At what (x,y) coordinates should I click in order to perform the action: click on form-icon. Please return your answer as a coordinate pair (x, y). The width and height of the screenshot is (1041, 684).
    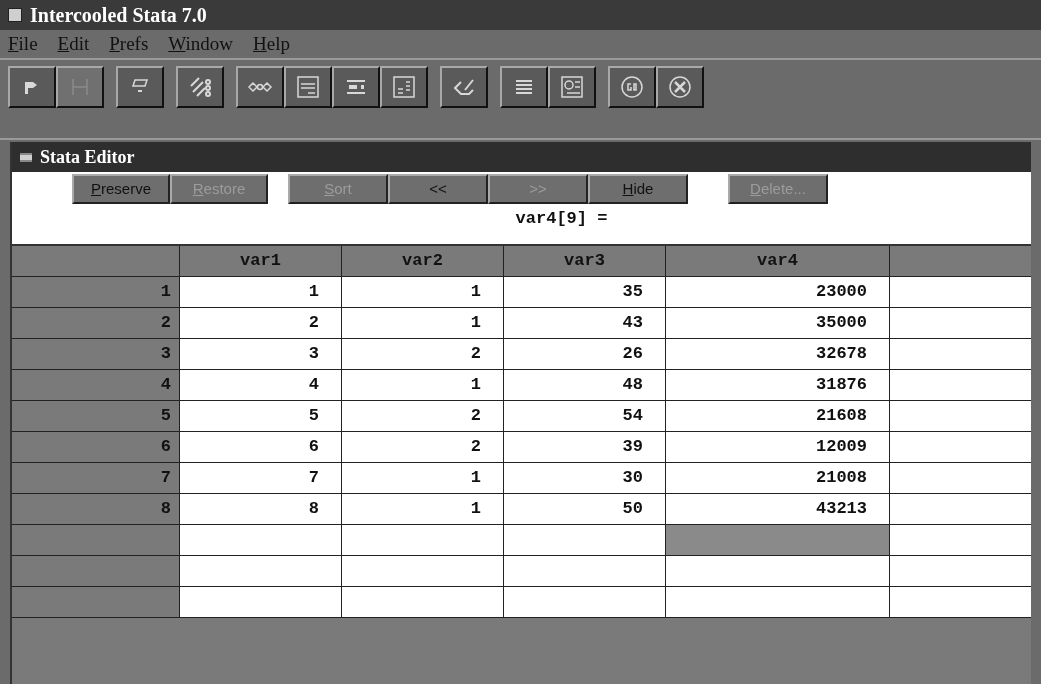
    Looking at the image, I should click on (308, 87).